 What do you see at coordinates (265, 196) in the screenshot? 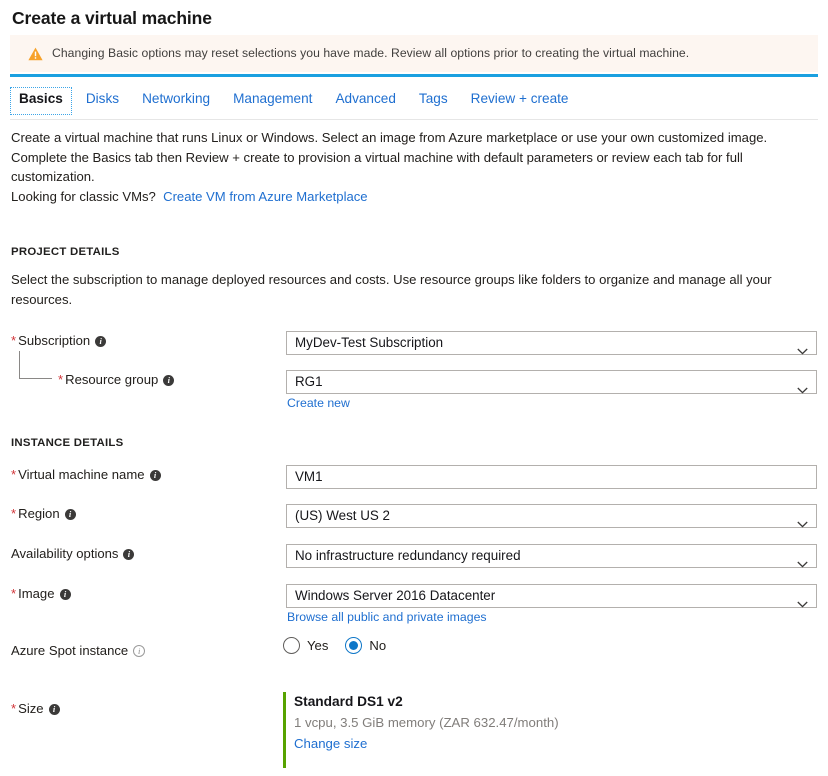
I see `create-vm-marketplace-link: Create VM from Azure Marketplace` at bounding box center [265, 196].